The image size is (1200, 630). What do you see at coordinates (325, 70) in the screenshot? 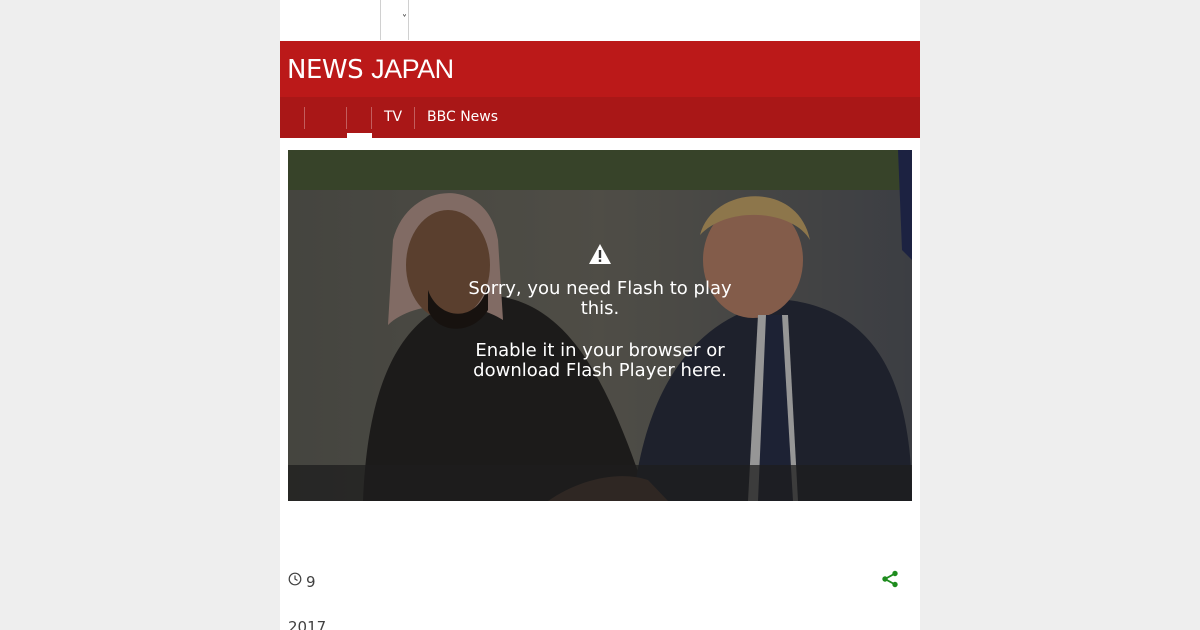
I see `logo-news: NEWS` at bounding box center [325, 70].